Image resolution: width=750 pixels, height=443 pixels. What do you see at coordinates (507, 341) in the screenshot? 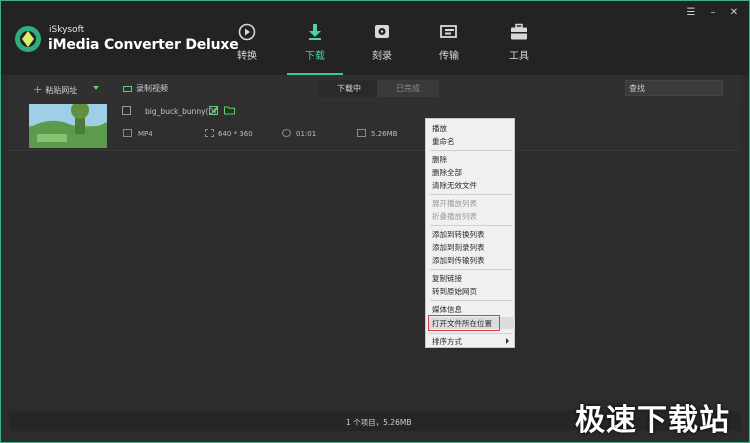
I see `submenu-arrow-icon` at bounding box center [507, 341].